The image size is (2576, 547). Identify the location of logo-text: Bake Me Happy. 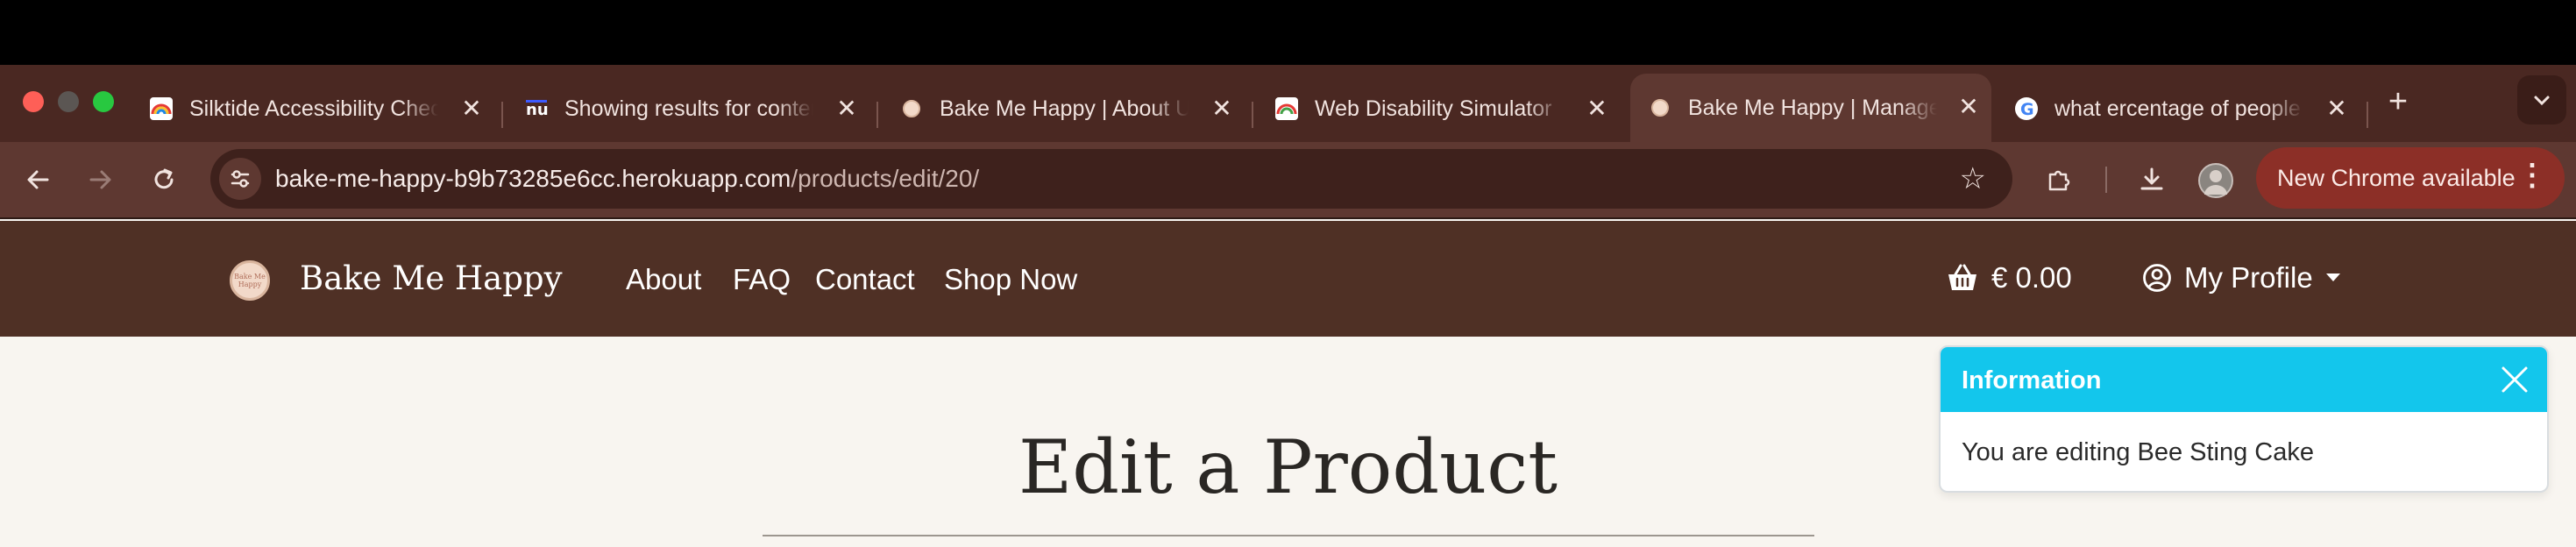
(250, 280).